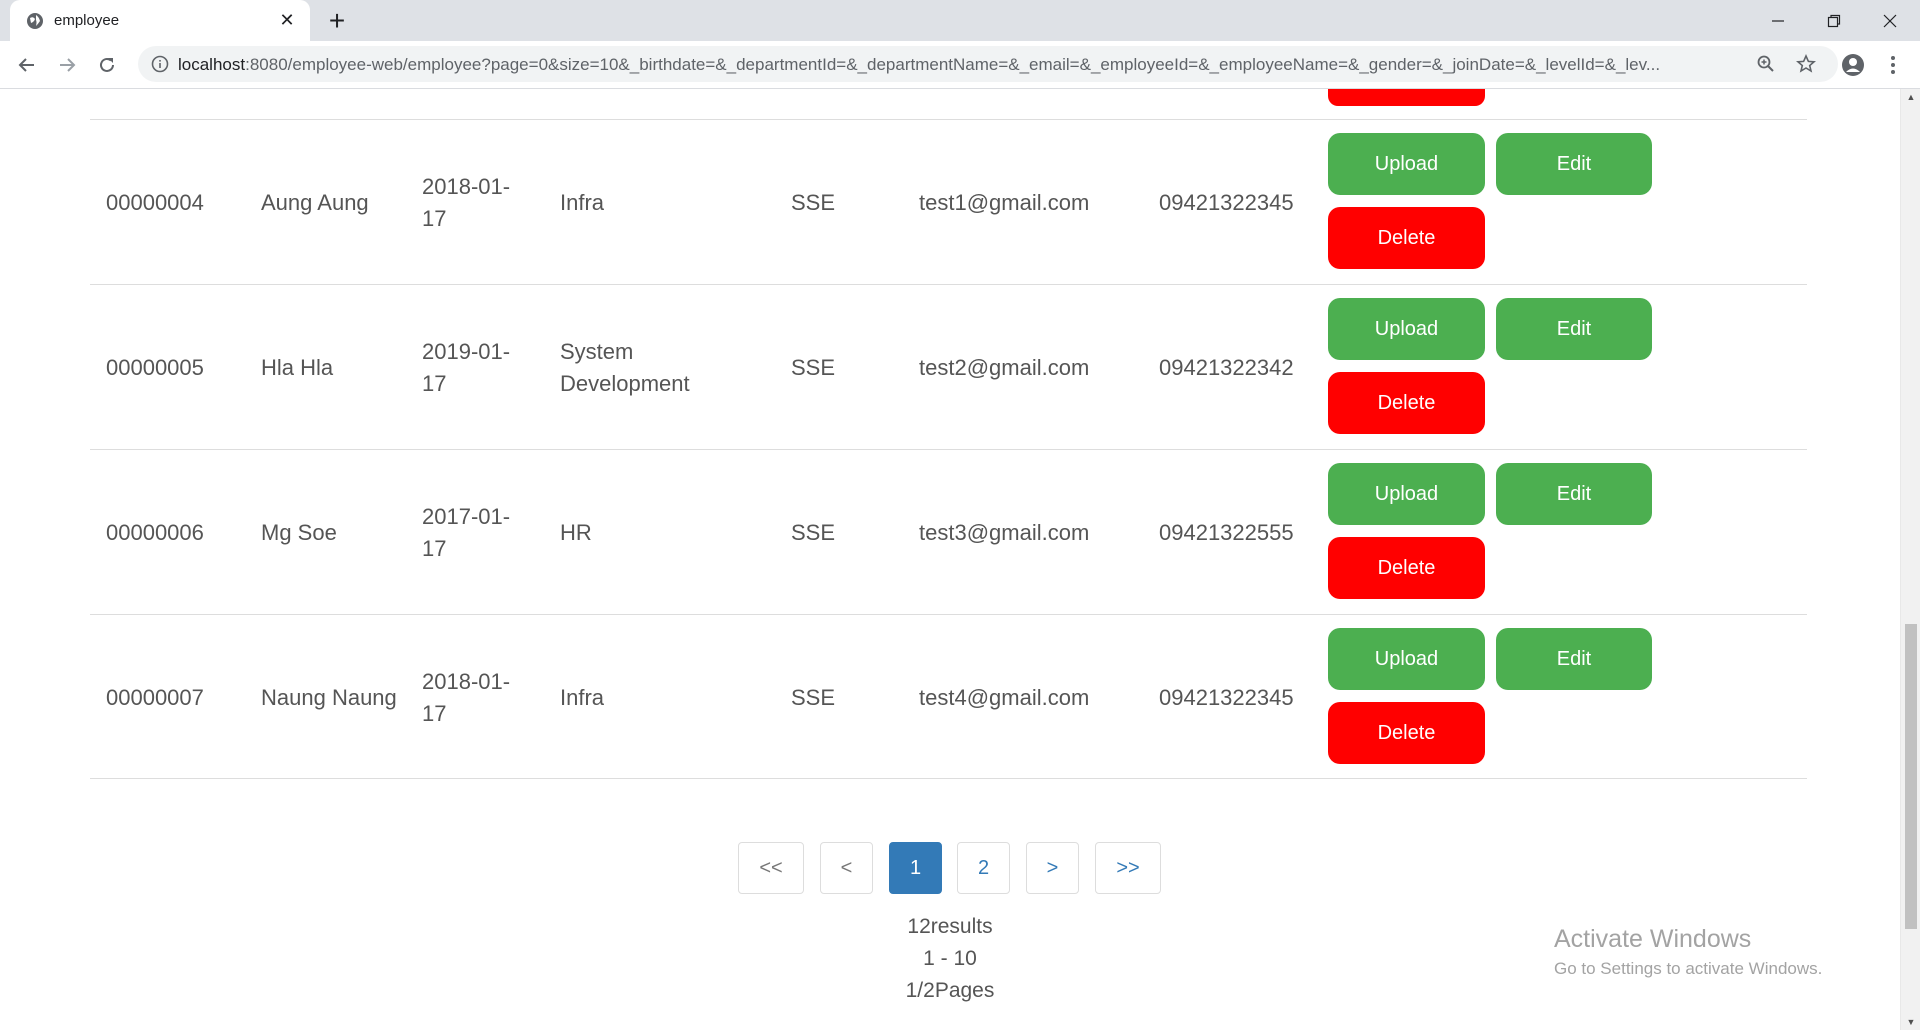  Describe the element at coordinates (1226, 367) in the screenshot. I see `employee-phone: 09421322342` at that location.